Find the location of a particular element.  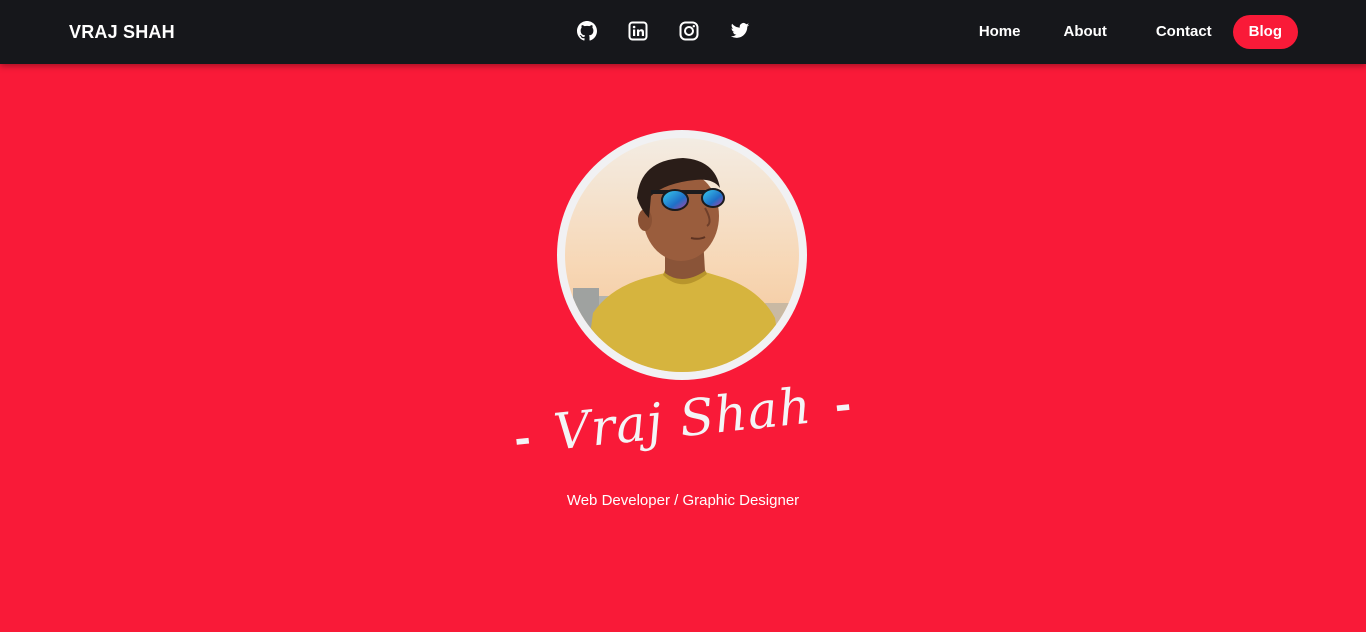

instagram-icon is located at coordinates (689, 31).